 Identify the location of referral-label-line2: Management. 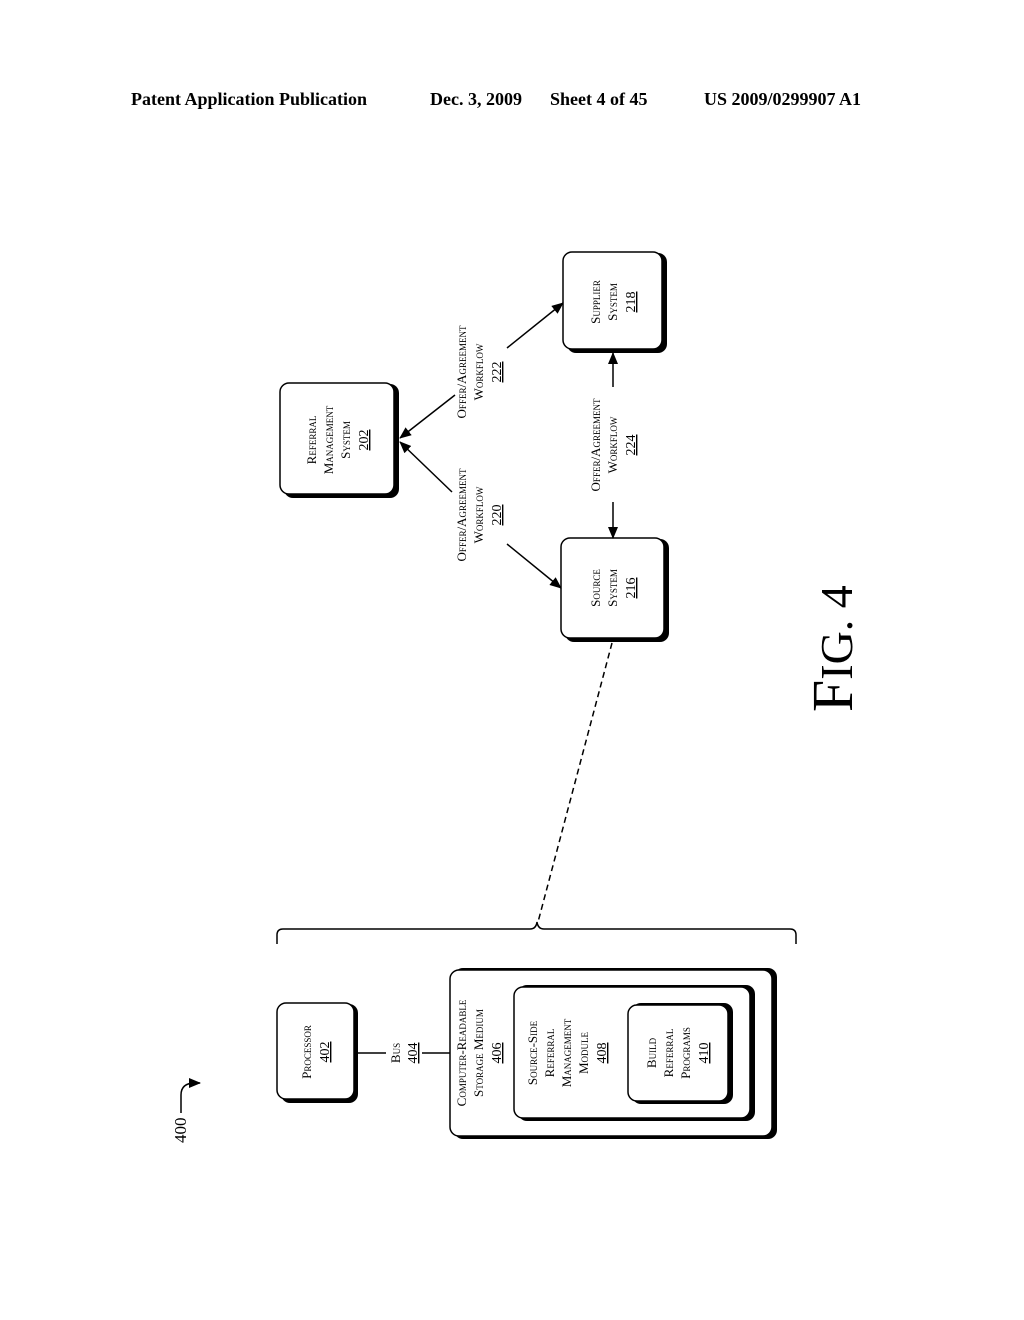
(328, 439).